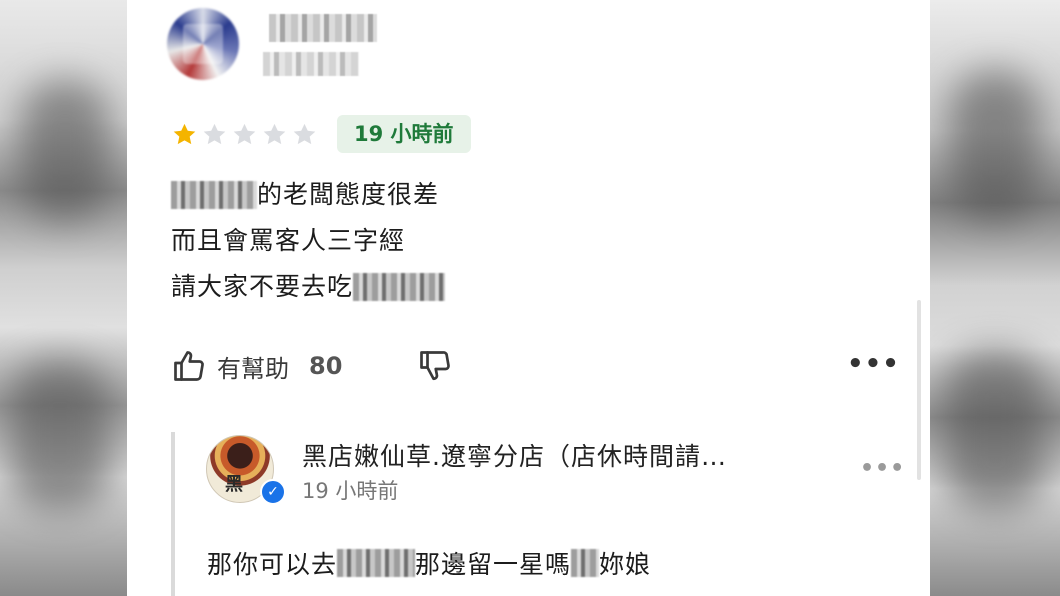  Describe the element at coordinates (273, 492) in the screenshot. I see `verified-check-icon: ✓` at that location.